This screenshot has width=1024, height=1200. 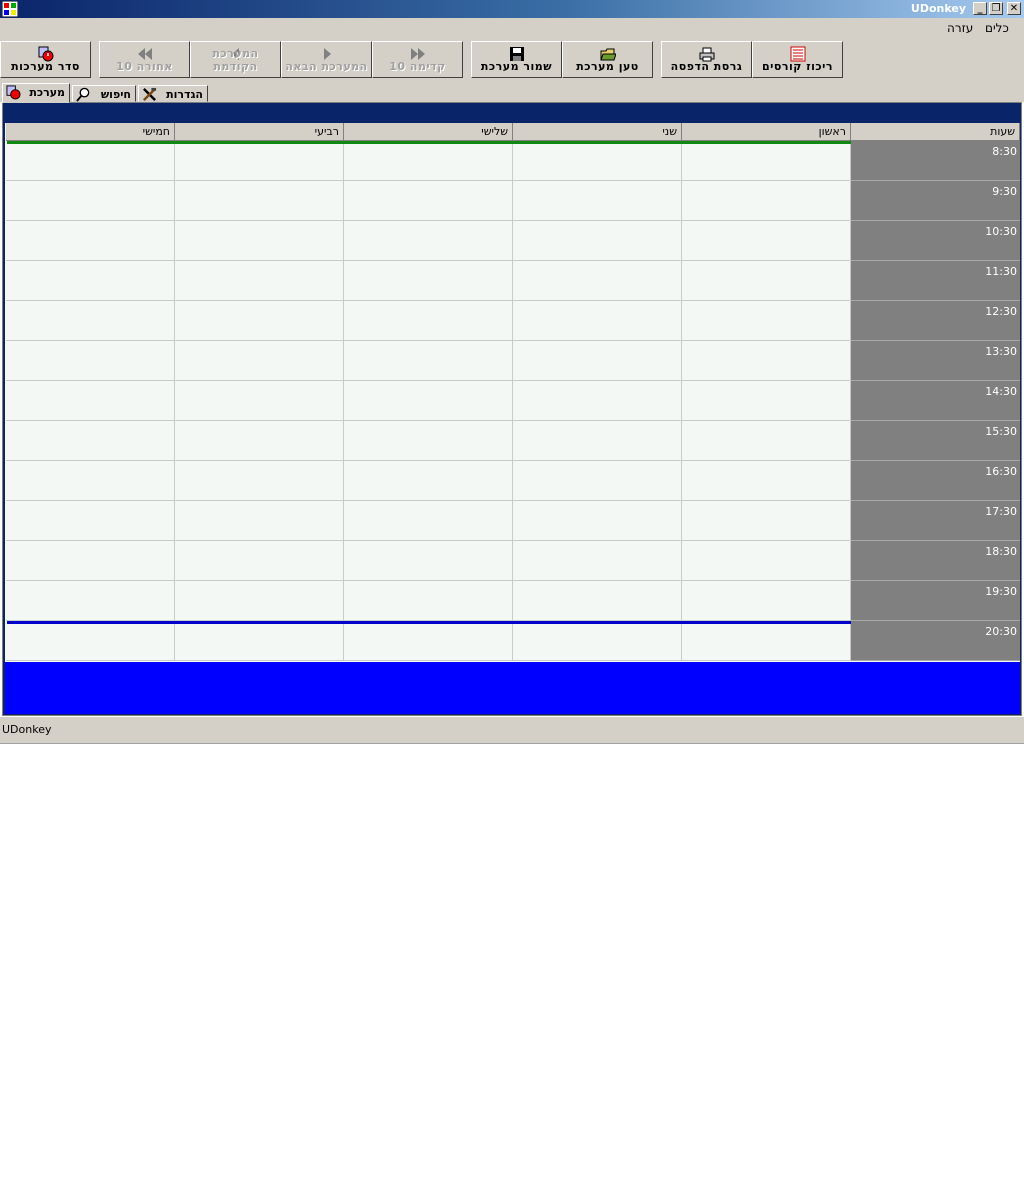 I want to click on forward-10-label: קדימה 10, so click(x=417, y=66).